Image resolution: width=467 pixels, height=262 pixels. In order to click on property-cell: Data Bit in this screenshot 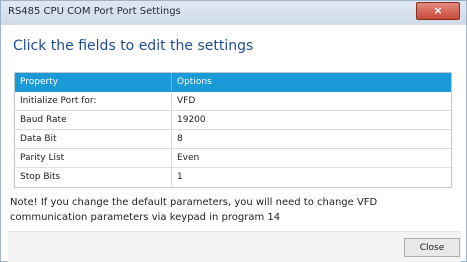, I will do `click(93, 139)`.